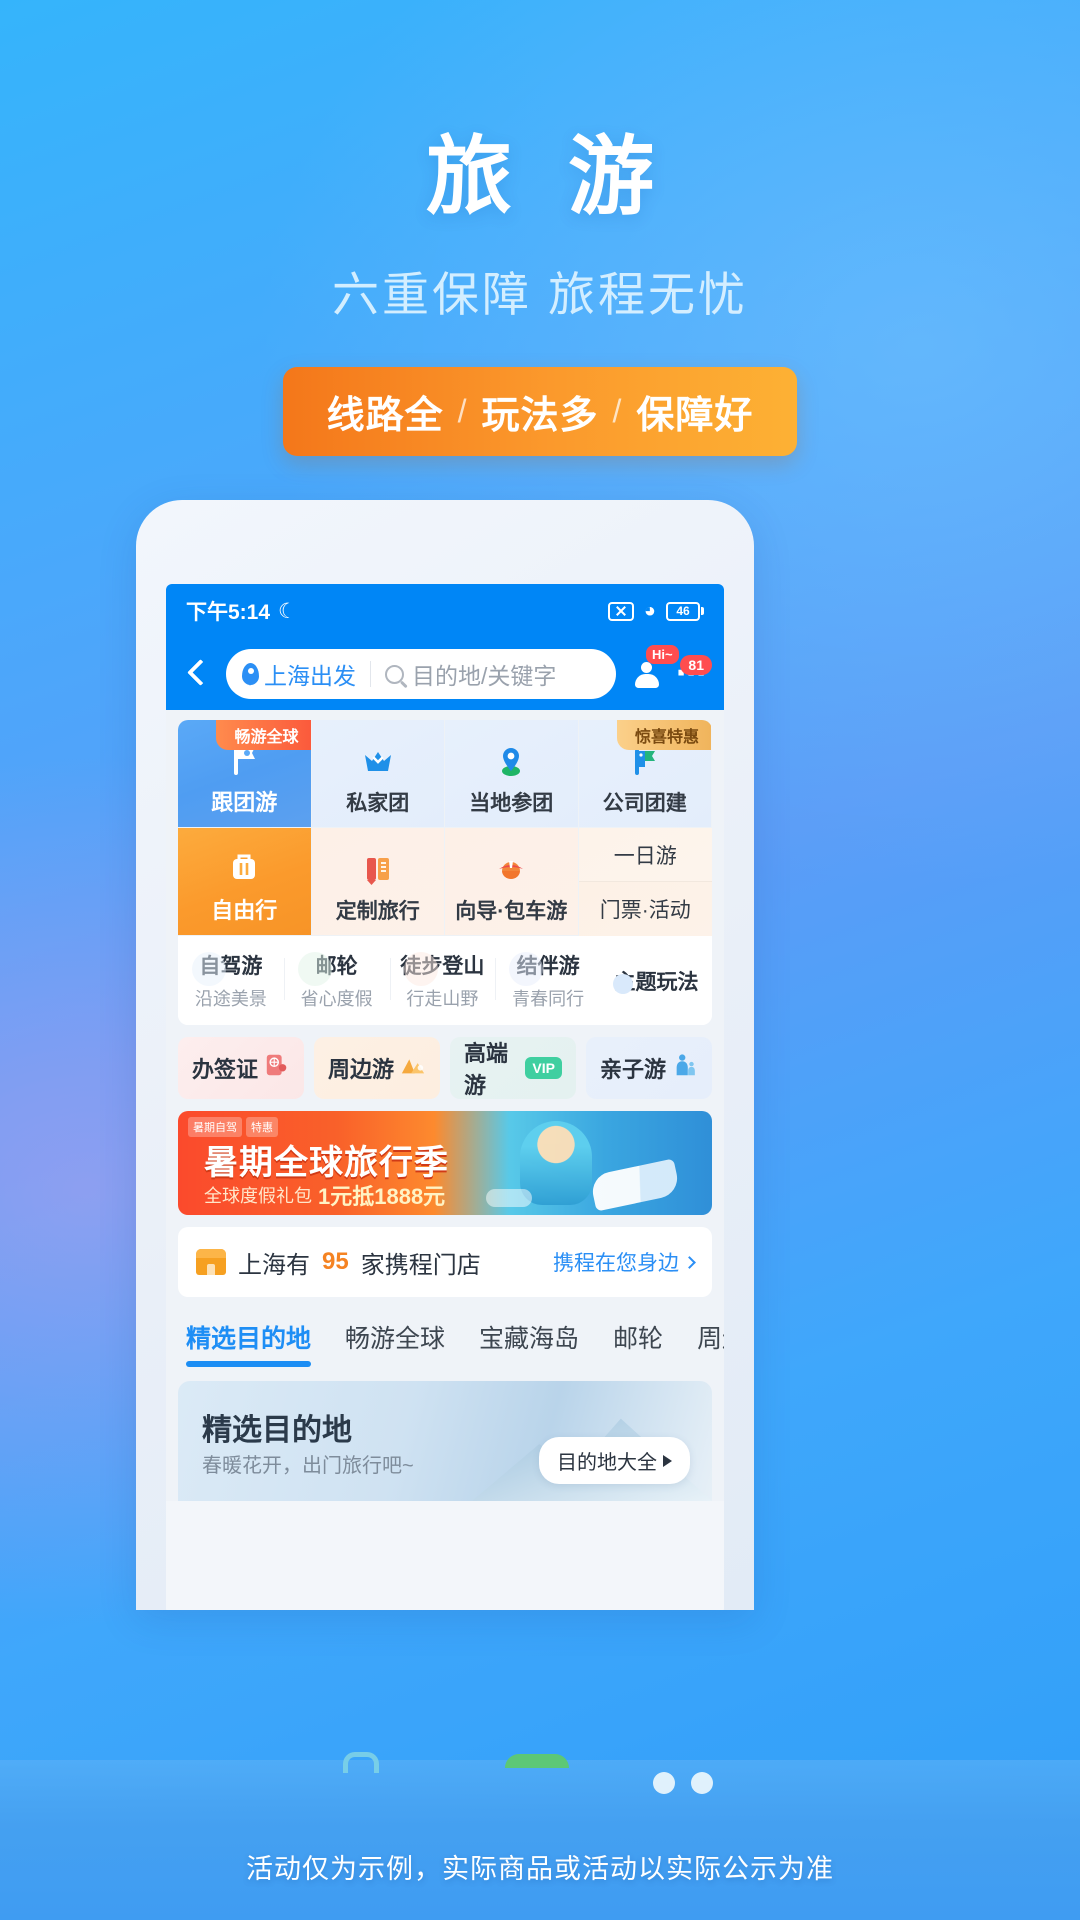 The image size is (1080, 1920). Describe the element at coordinates (385, 416) in the screenshot. I see `pill-item-routes: 线路全` at that location.